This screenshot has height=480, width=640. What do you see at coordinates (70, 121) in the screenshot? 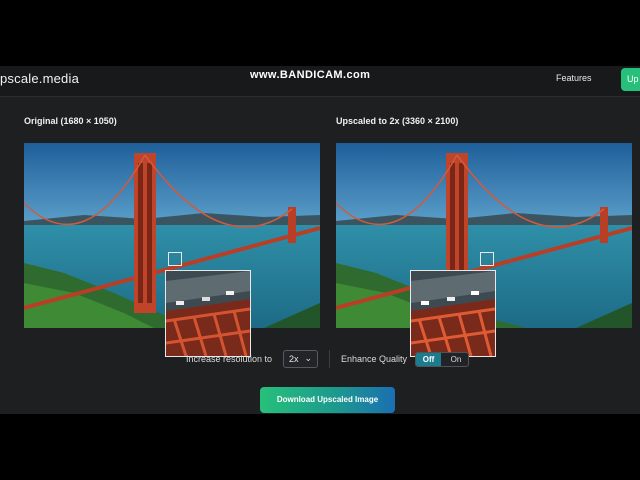
I see `original-image-title: Original (1680 × 1050)` at bounding box center [70, 121].